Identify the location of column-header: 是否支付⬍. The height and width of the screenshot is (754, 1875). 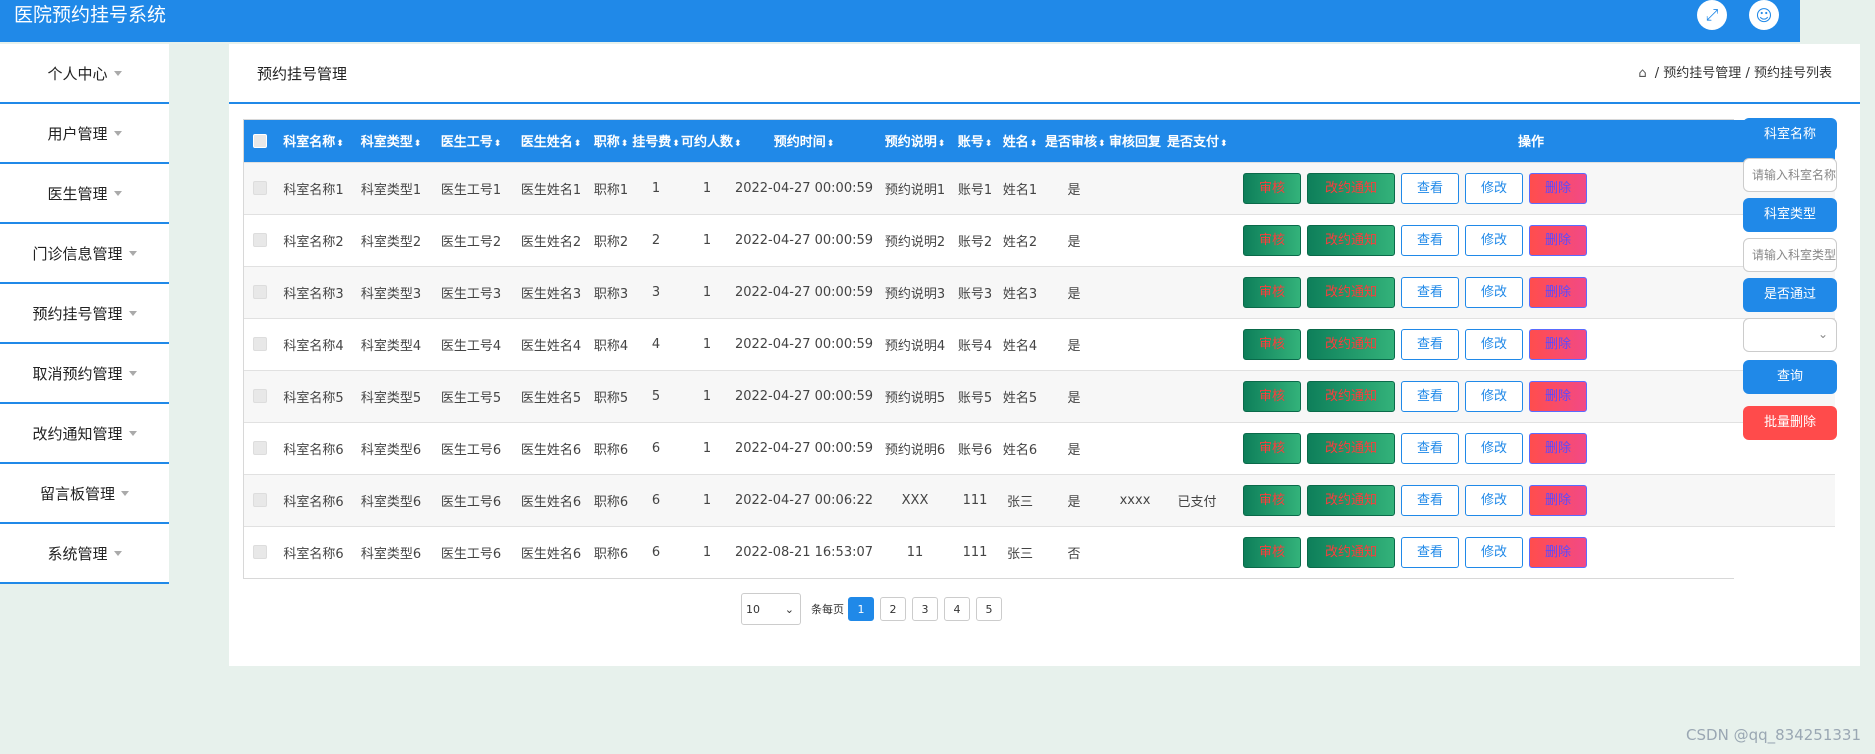
(1197, 141).